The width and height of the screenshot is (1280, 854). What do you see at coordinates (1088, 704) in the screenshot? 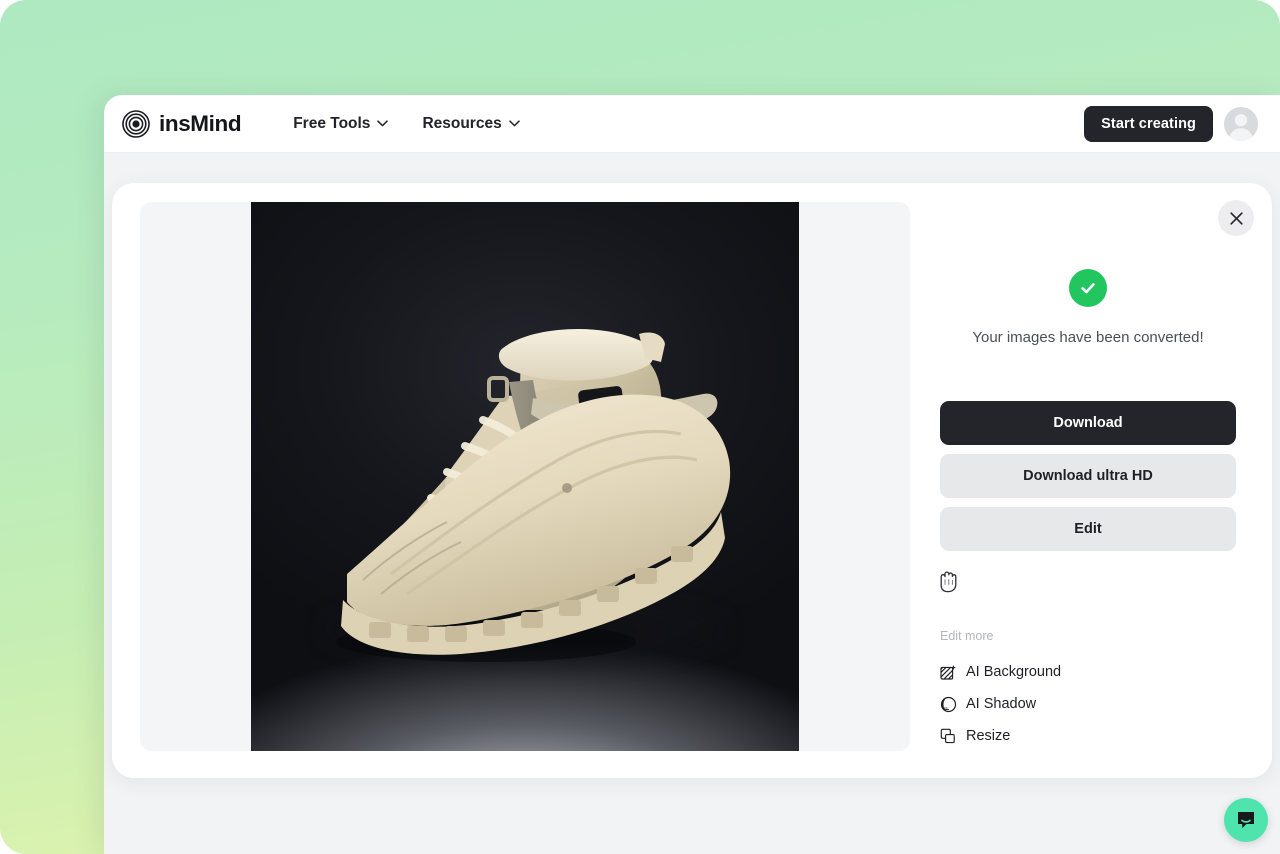
I see `edit-option-ai-shadow: AI Shadow` at bounding box center [1088, 704].